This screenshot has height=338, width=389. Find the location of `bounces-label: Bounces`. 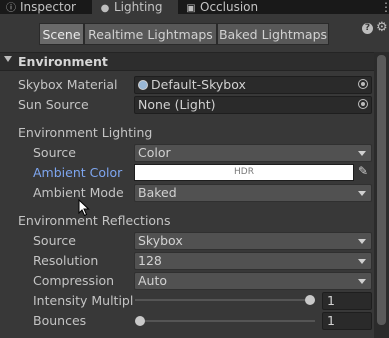

bounces-label: Bounces is located at coordinates (60, 320).